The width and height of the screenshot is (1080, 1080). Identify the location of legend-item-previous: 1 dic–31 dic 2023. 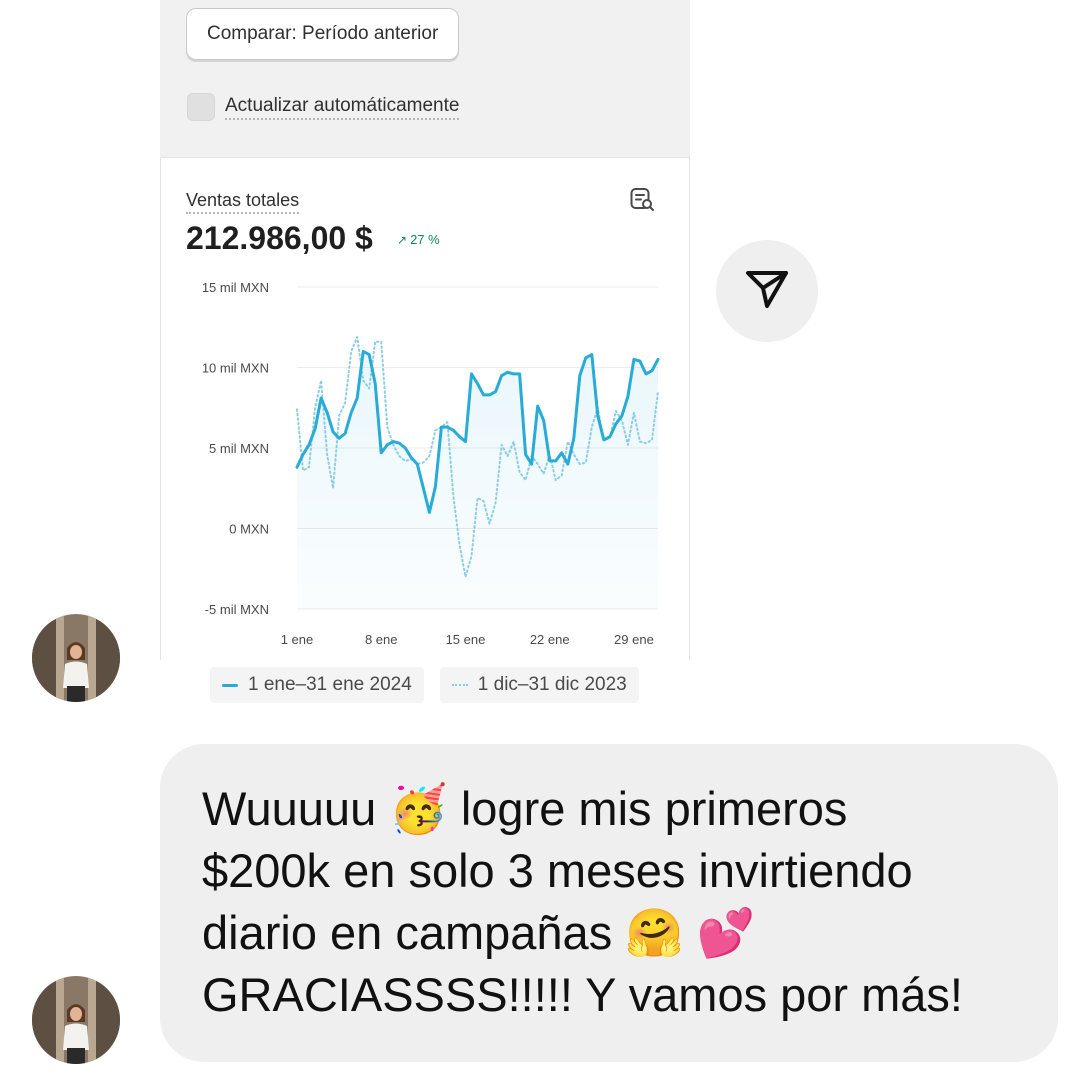
(539, 685).